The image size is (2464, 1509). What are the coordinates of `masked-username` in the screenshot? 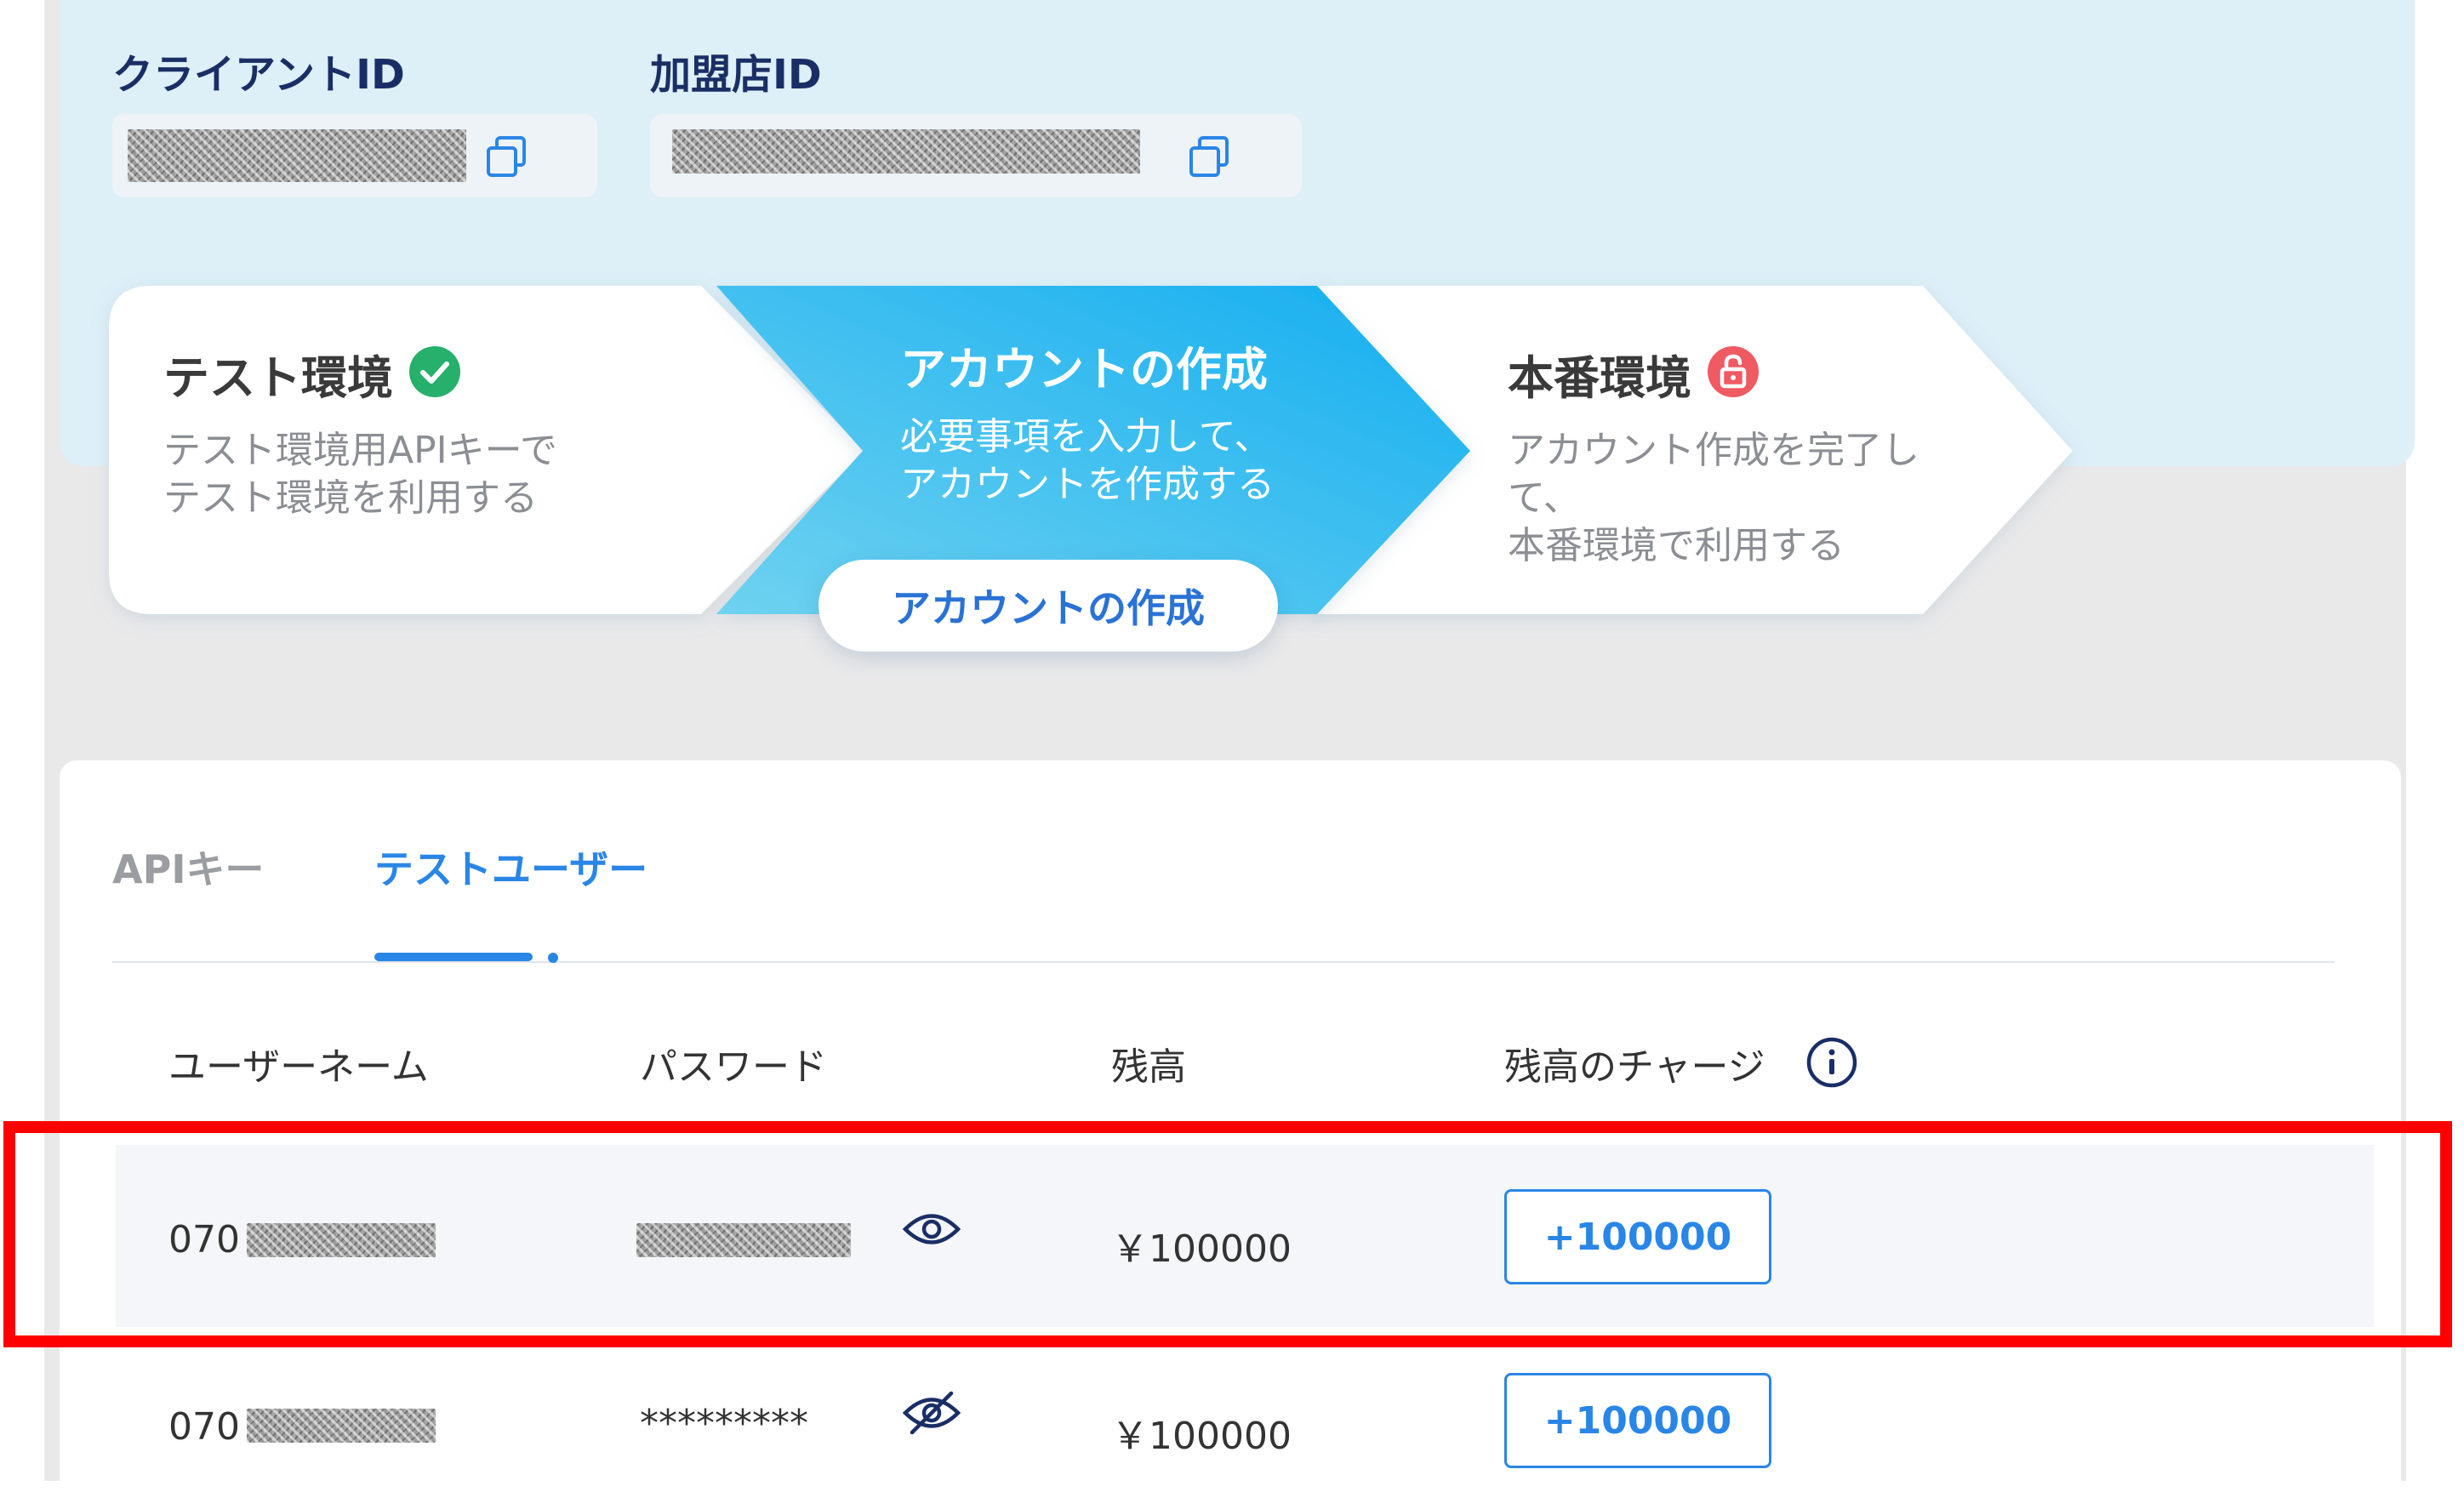 It's located at (341, 1426).